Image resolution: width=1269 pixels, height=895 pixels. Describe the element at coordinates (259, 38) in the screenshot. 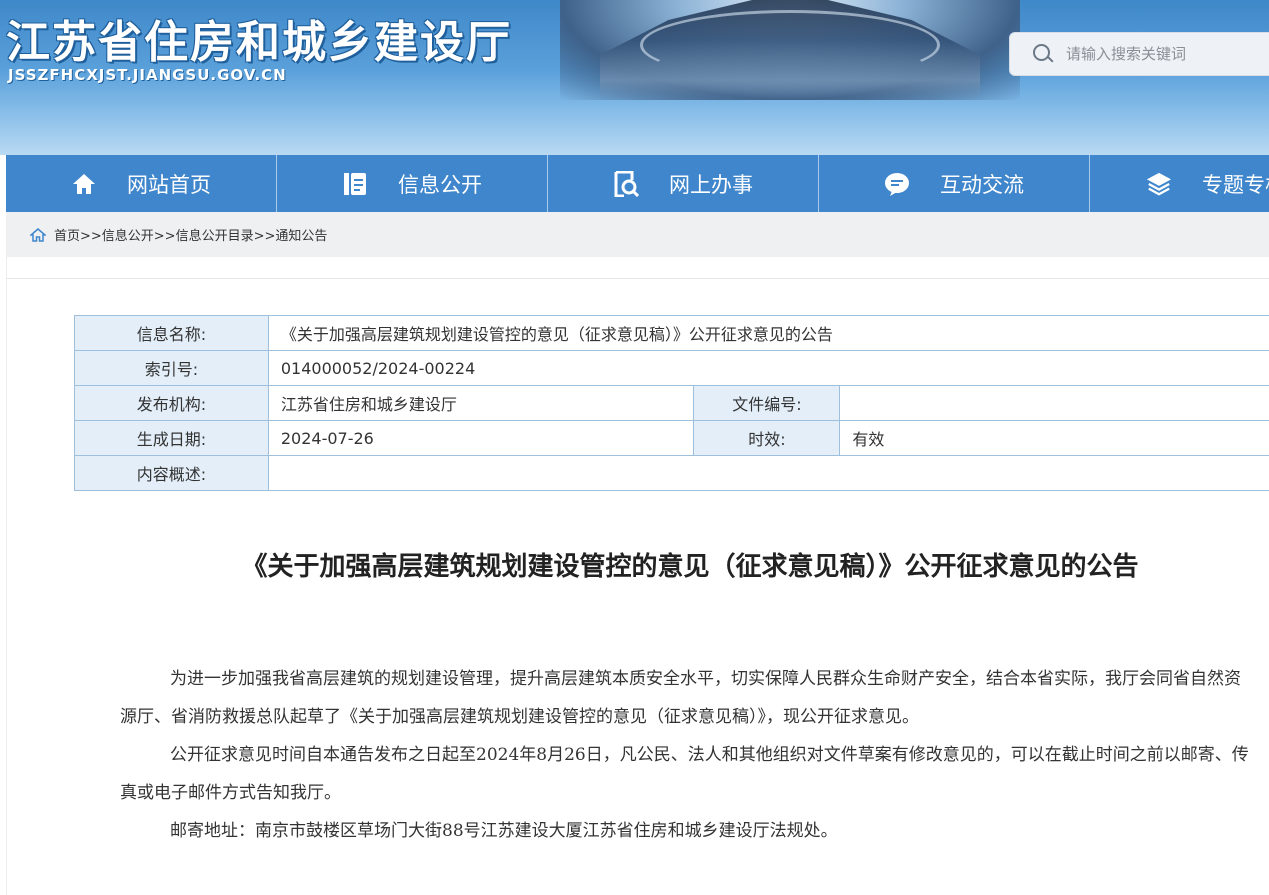

I see `site-title: 江苏省住房和城乡建设厅` at that location.